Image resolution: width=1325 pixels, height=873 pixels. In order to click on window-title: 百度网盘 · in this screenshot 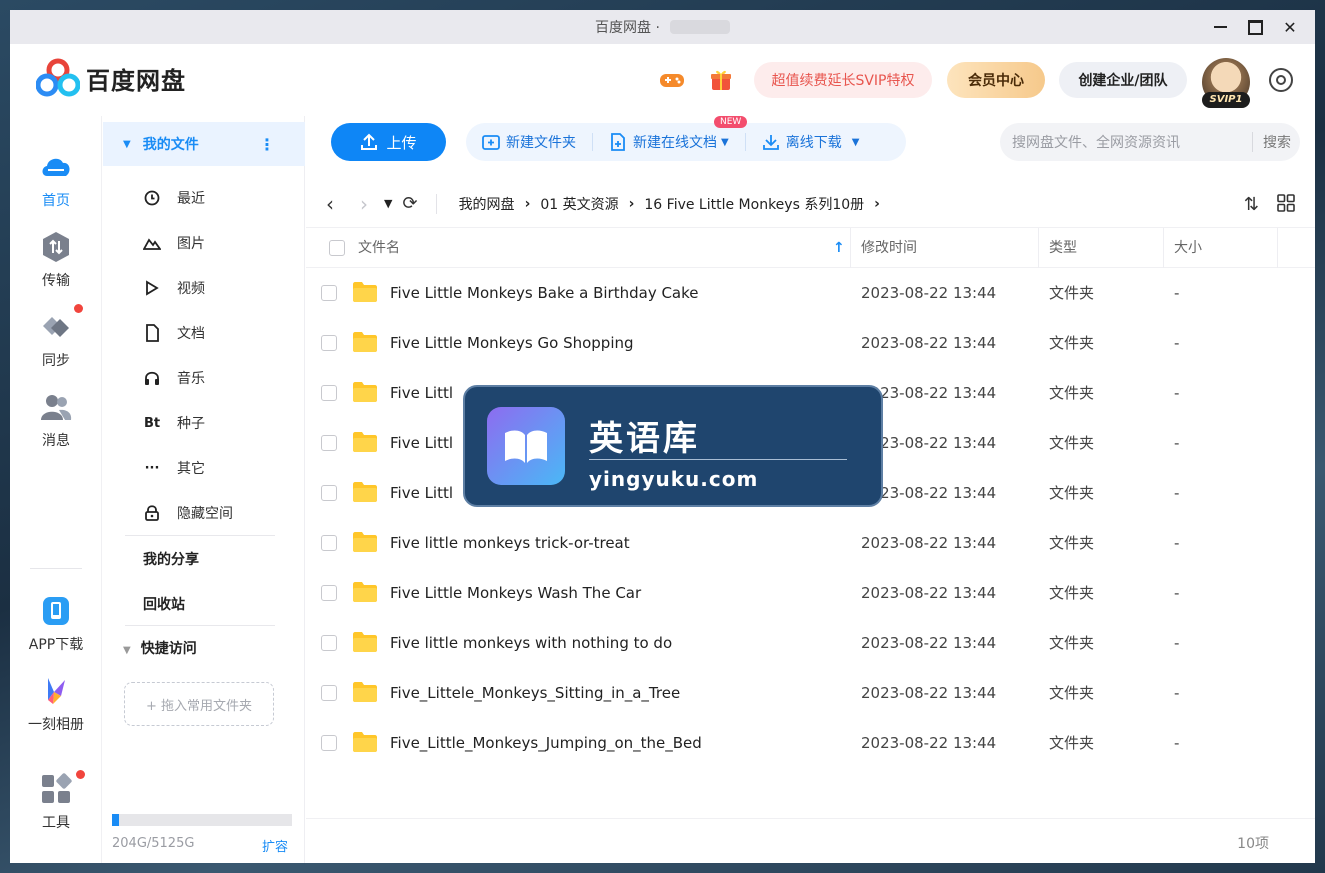, I will do `click(627, 28)`.